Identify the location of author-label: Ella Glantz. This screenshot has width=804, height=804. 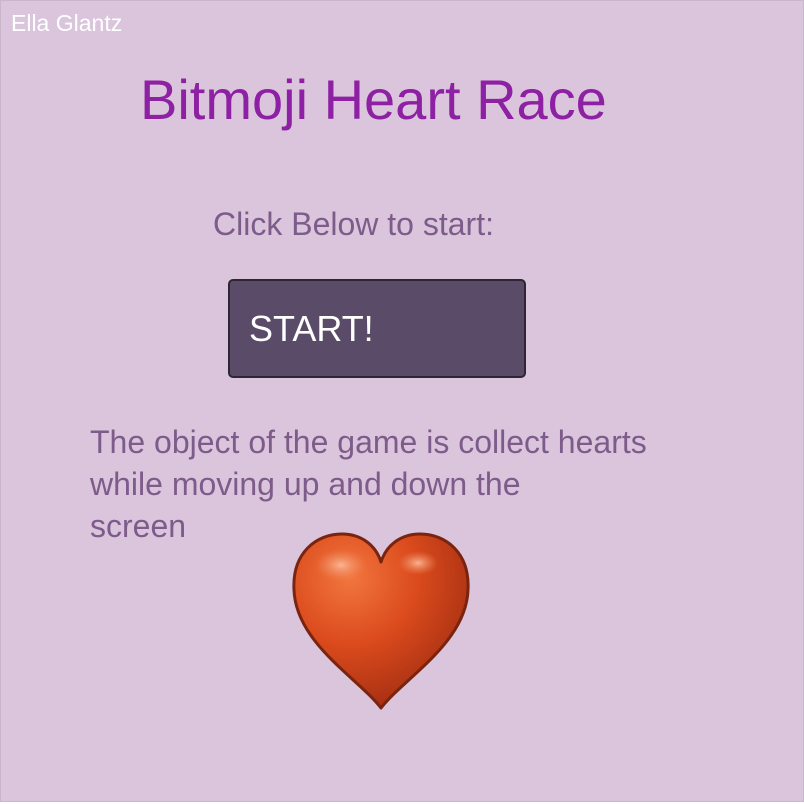
(67, 23).